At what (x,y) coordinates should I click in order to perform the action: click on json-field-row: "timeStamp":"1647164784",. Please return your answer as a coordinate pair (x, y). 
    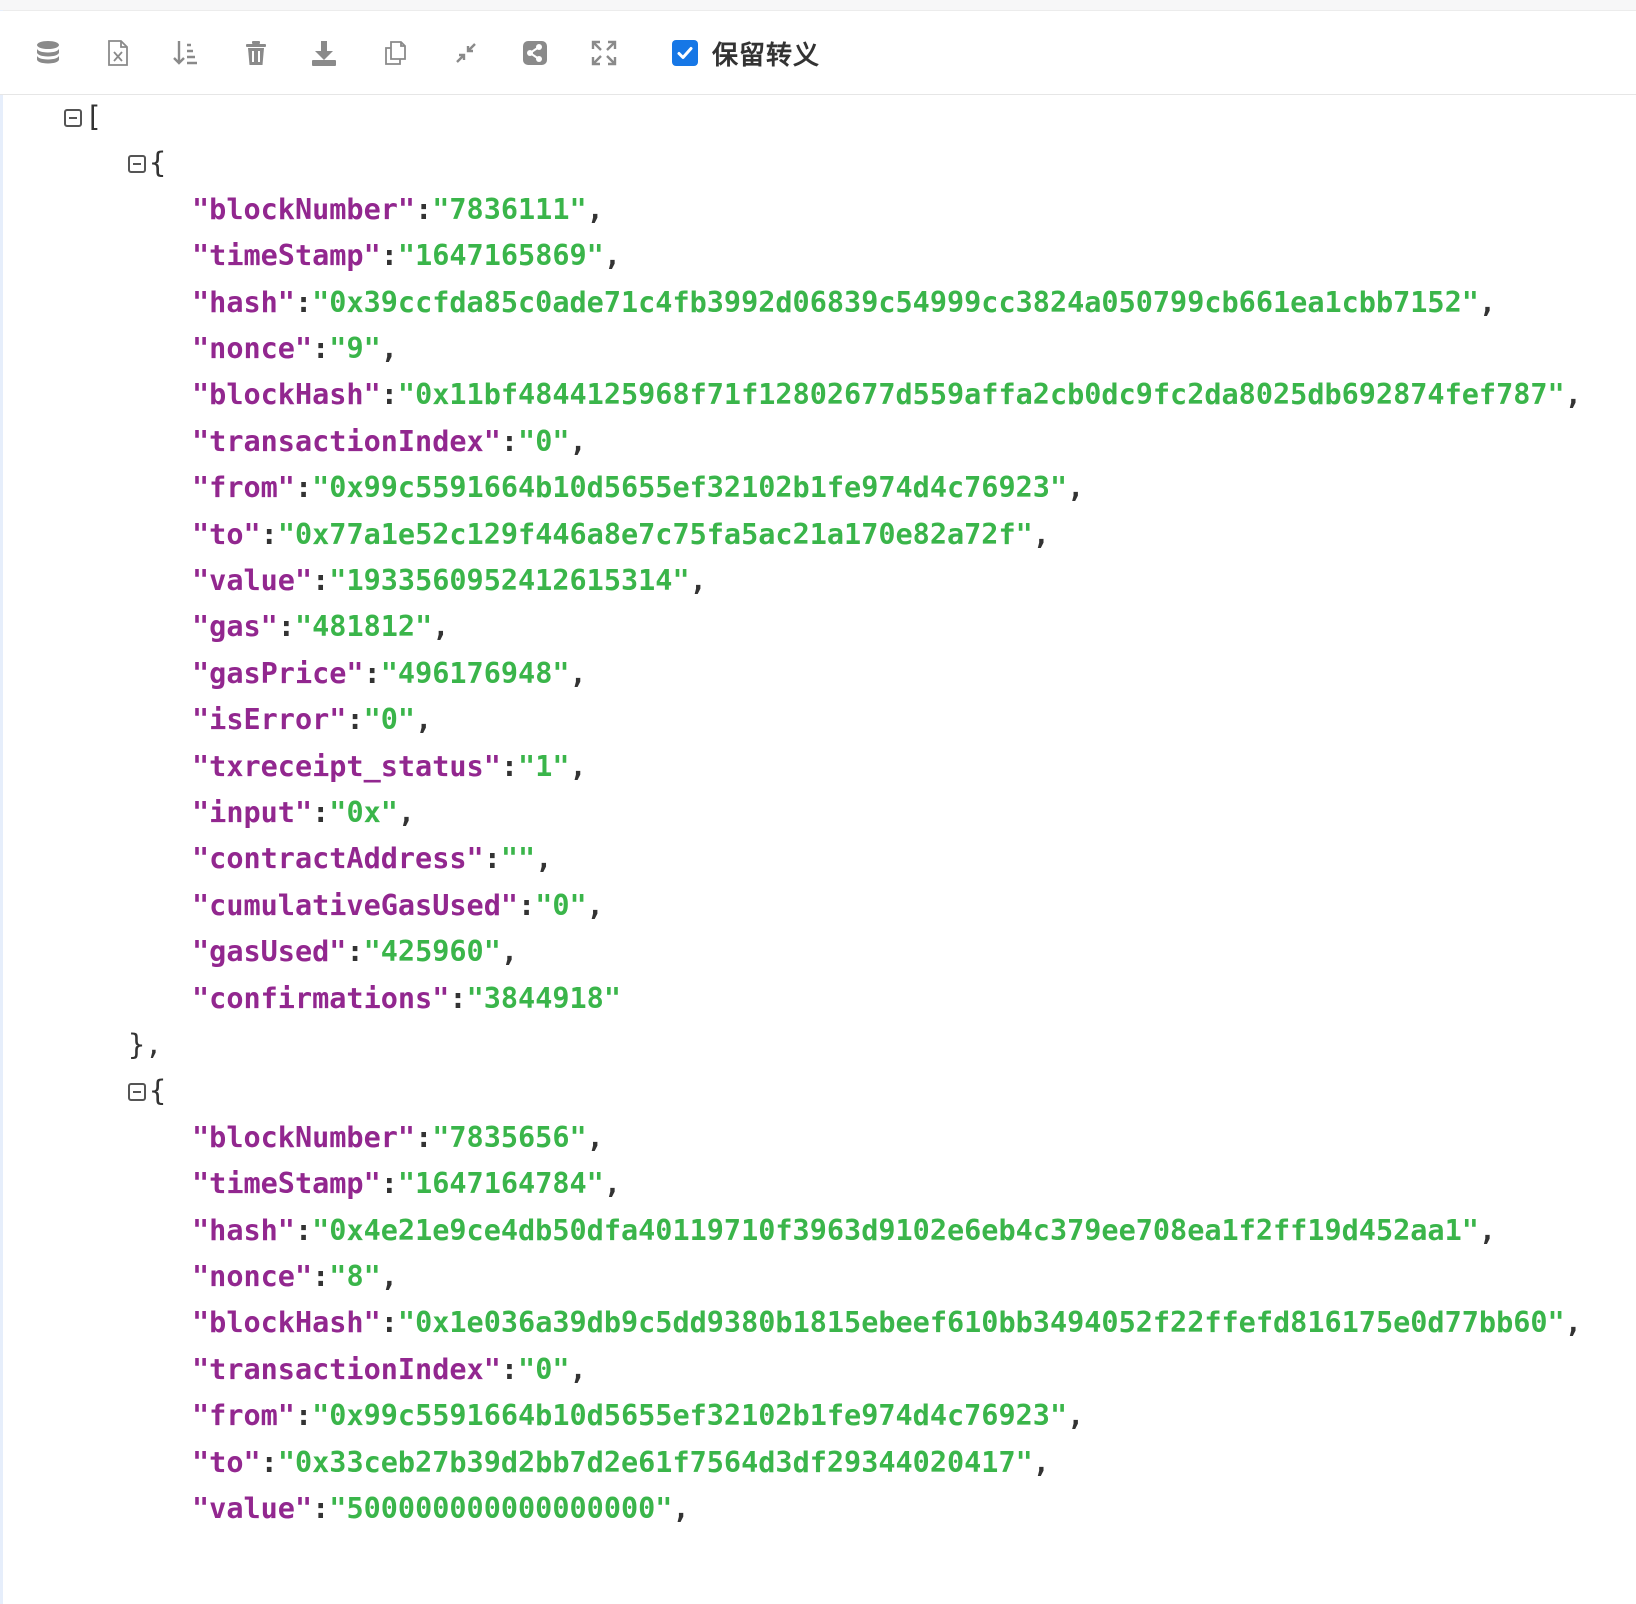
    Looking at the image, I should click on (406, 1184).